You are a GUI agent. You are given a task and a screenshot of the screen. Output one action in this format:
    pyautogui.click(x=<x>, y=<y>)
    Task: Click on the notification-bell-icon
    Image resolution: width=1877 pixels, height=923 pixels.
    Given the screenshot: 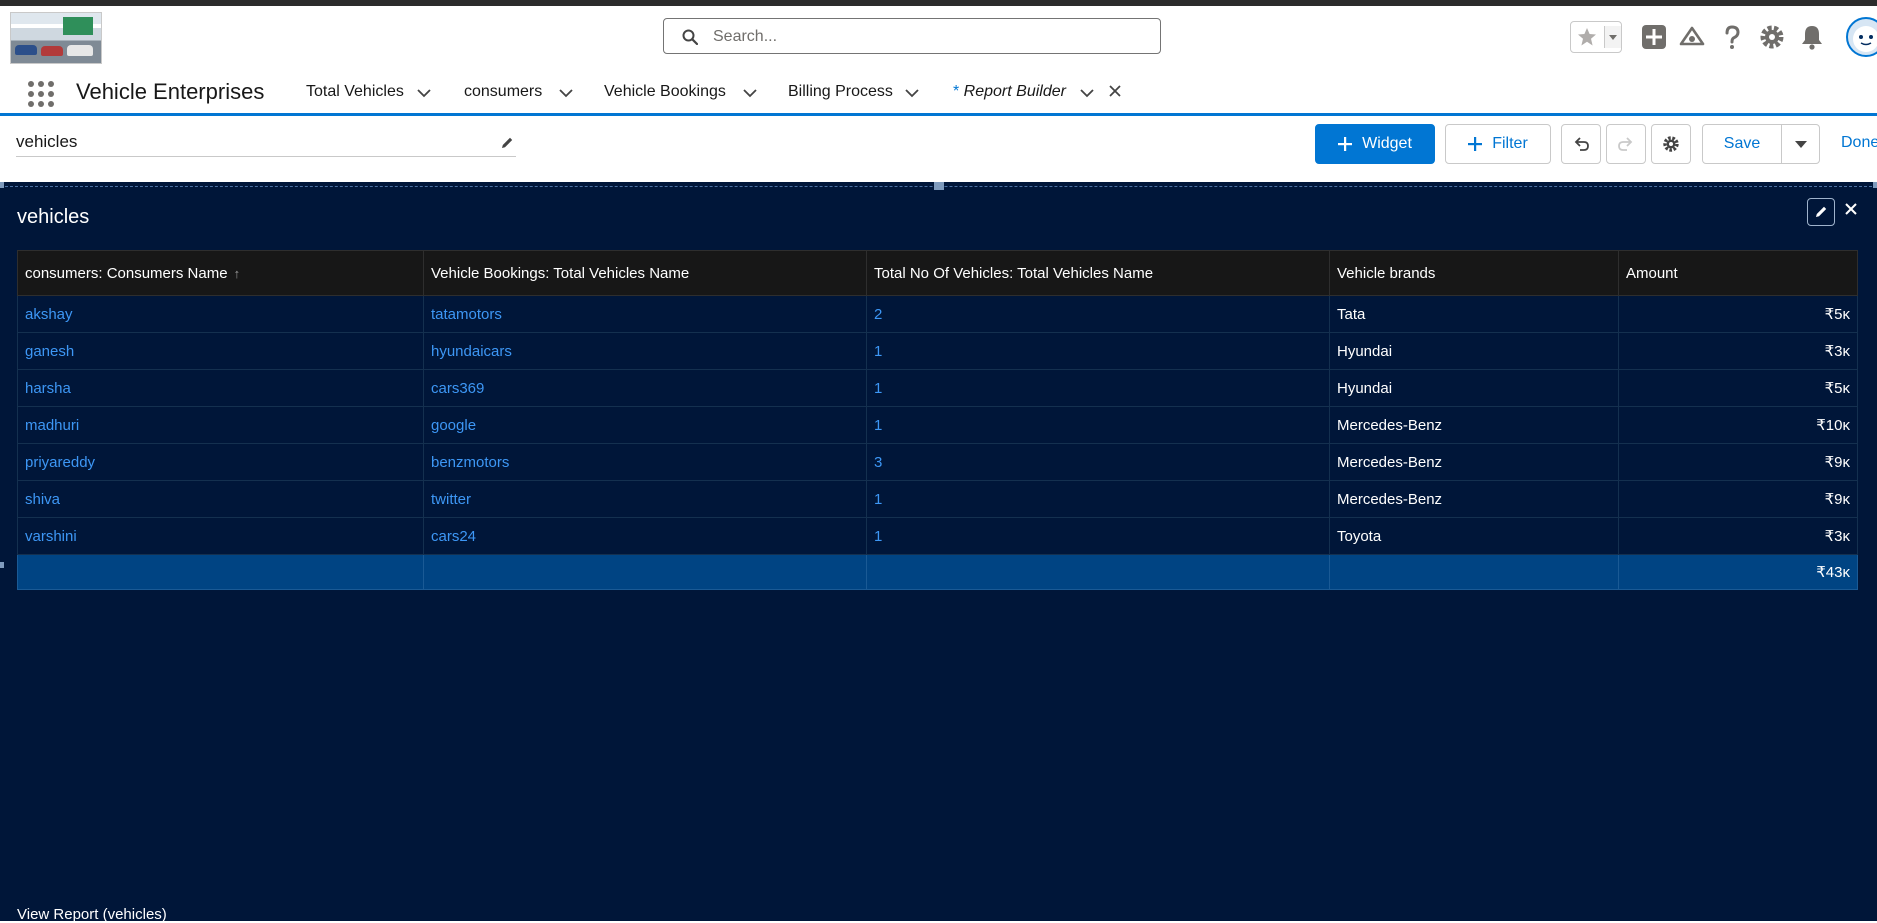 What is the action you would take?
    pyautogui.click(x=1812, y=37)
    